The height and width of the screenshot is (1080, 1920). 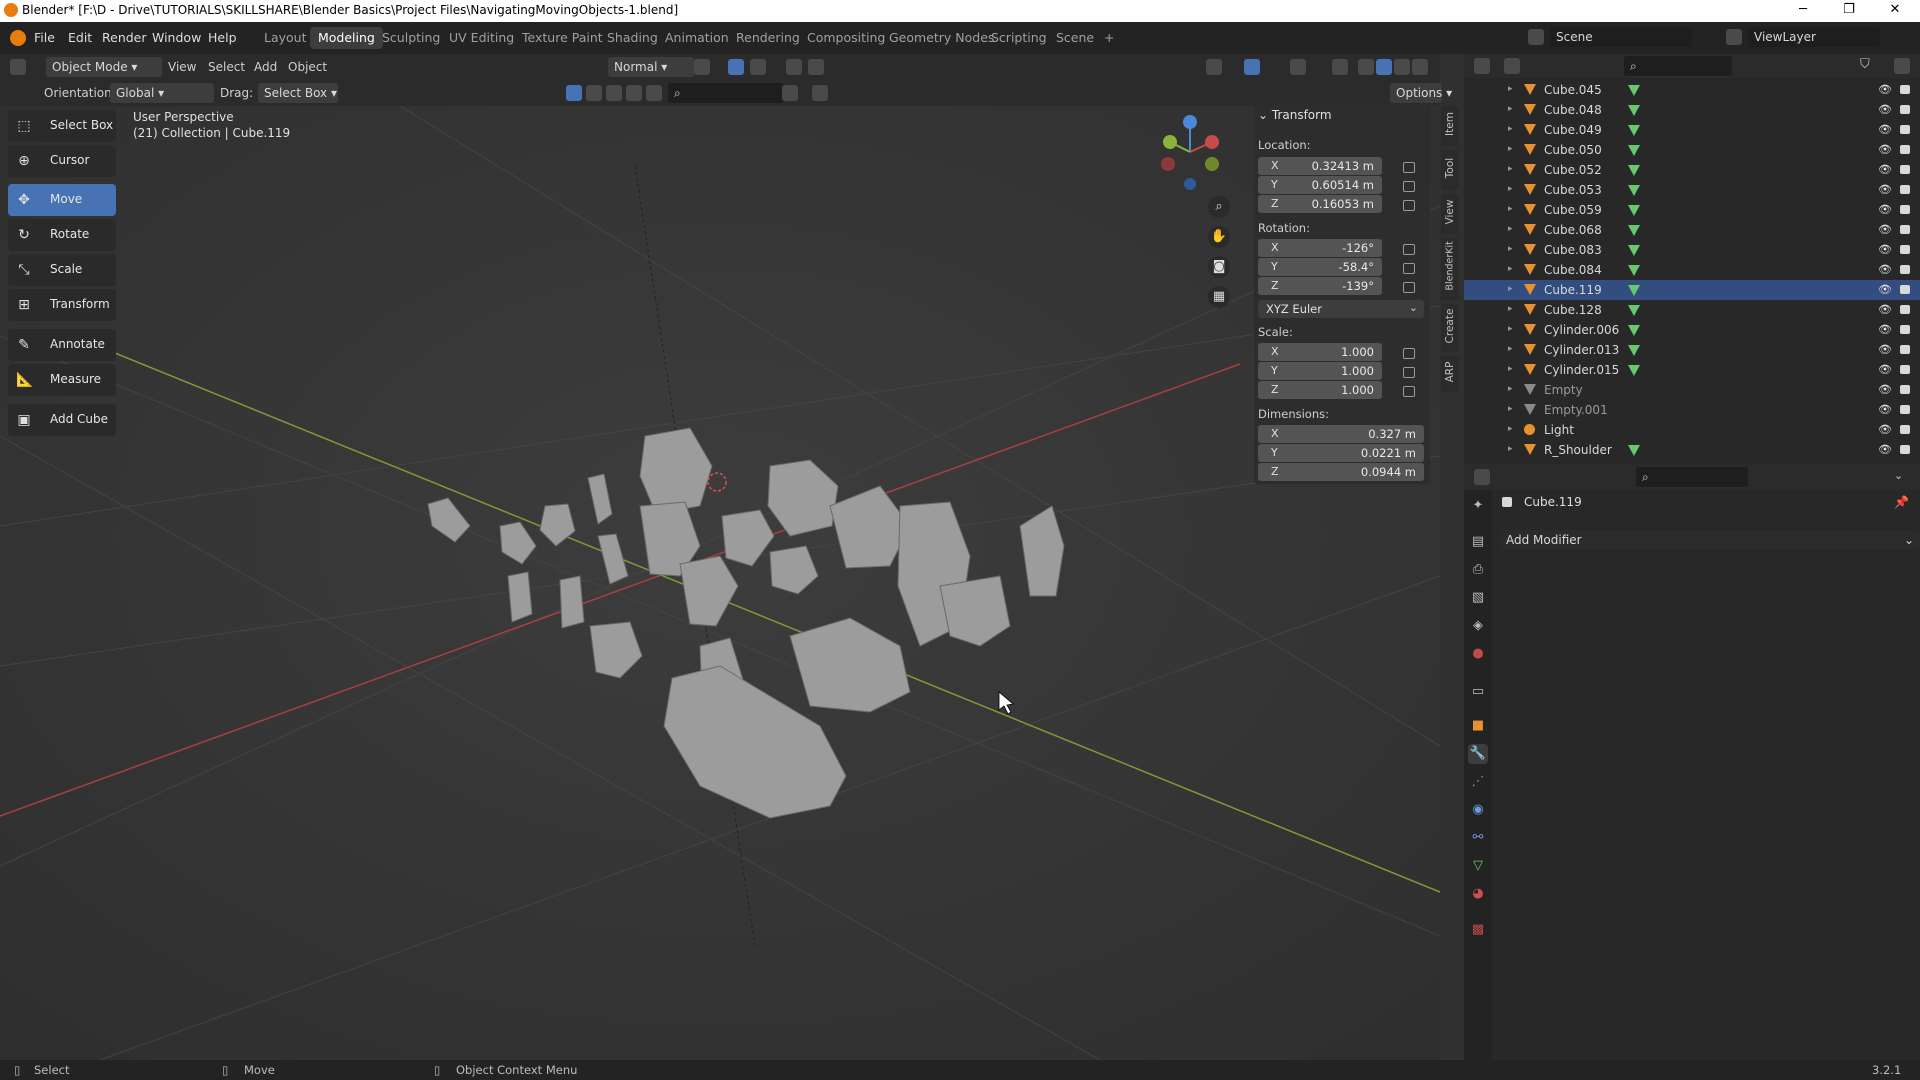 What do you see at coordinates (62, 161) in the screenshot?
I see `tool-cursor: ⊕ Cursor` at bounding box center [62, 161].